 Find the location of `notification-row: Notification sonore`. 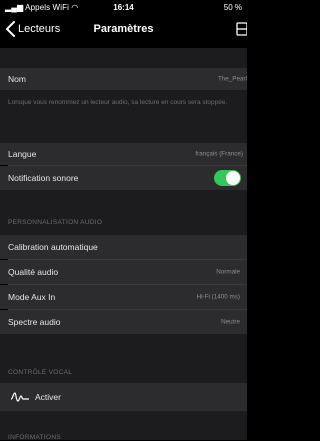

notification-row: Notification sonore is located at coordinates (123, 178).